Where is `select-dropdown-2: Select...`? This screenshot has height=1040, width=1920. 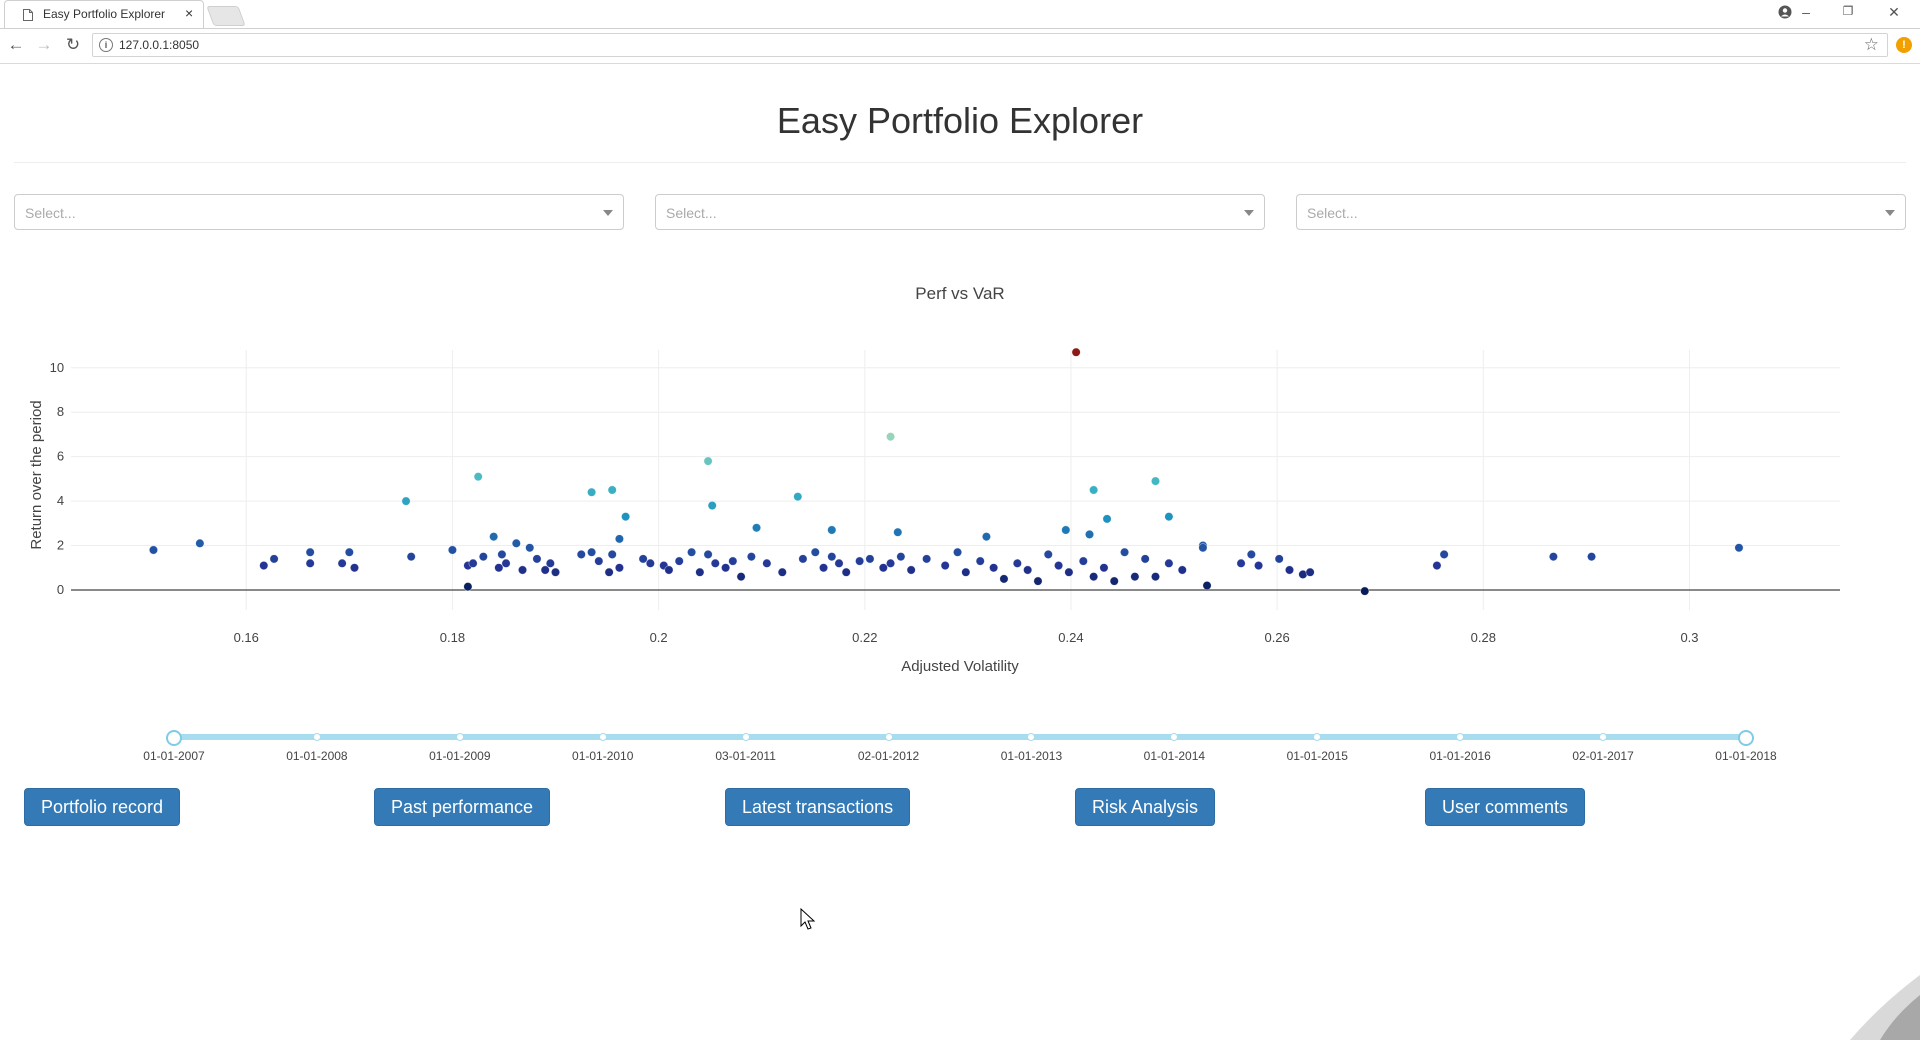 select-dropdown-2: Select... is located at coordinates (960, 212).